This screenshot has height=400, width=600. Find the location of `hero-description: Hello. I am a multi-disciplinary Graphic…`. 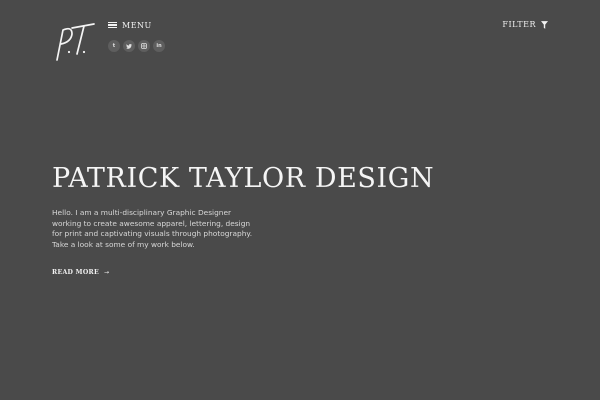

hero-description: Hello. I am a multi-disciplinary Graphic… is located at coordinates (152, 229).